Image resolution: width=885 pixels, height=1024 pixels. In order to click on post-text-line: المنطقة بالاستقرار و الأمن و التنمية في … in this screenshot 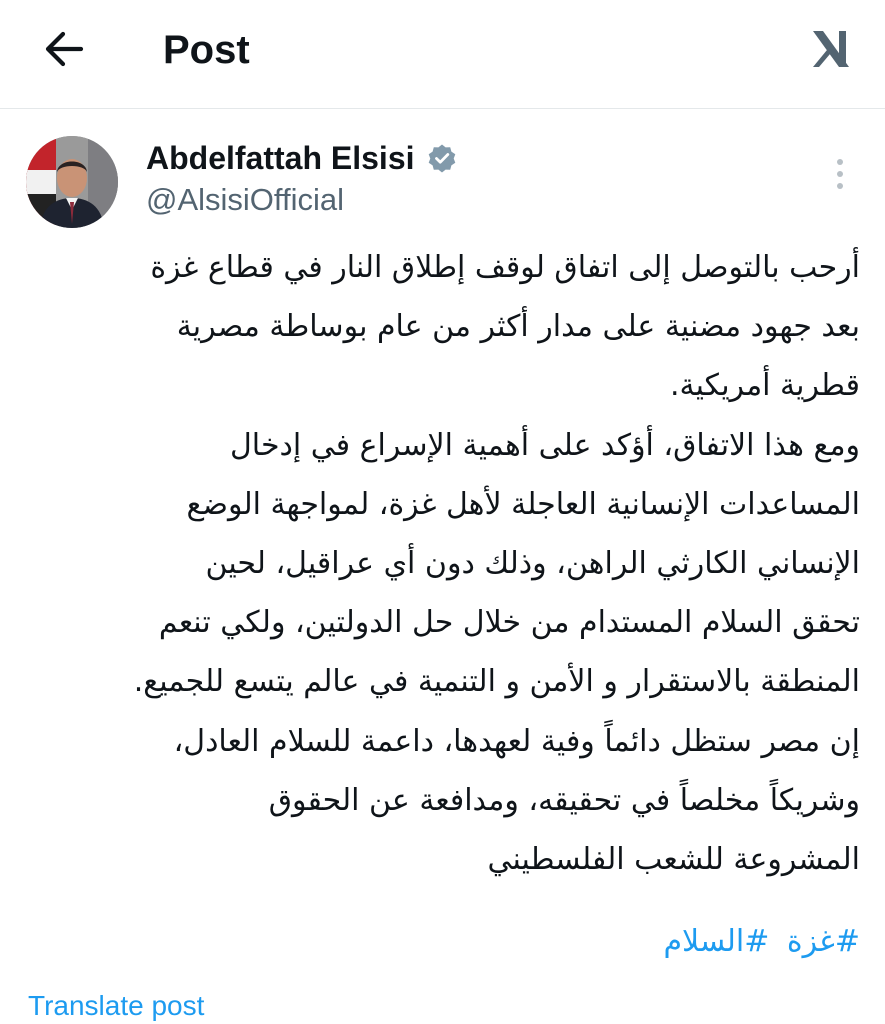, I will do `click(496, 682)`.